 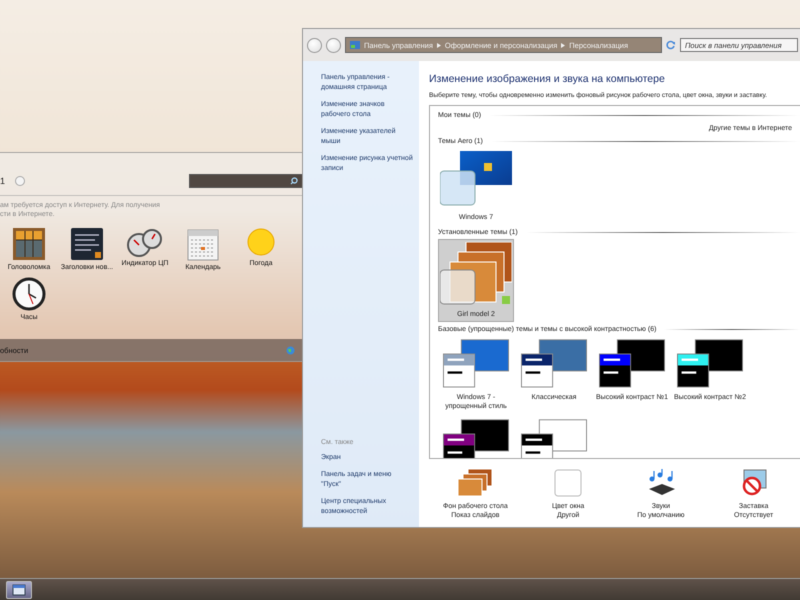 What do you see at coordinates (568, 483) in the screenshot?
I see `color-swatch-icon` at bounding box center [568, 483].